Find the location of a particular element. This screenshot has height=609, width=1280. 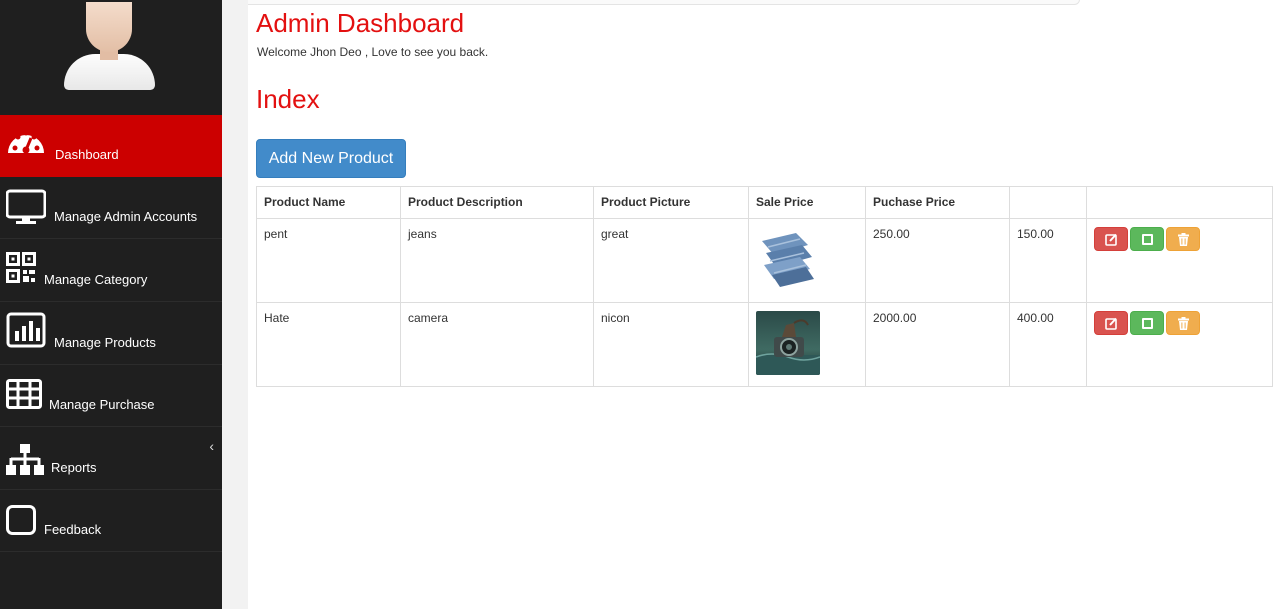

sidebar-item-manage-products: Manage Products is located at coordinates (111, 334).